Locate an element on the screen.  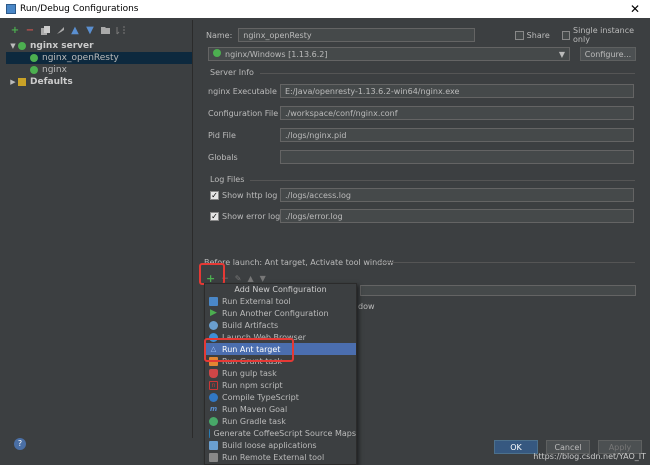
chevron-right-icon: ▶ is located at coordinates (13, 82).